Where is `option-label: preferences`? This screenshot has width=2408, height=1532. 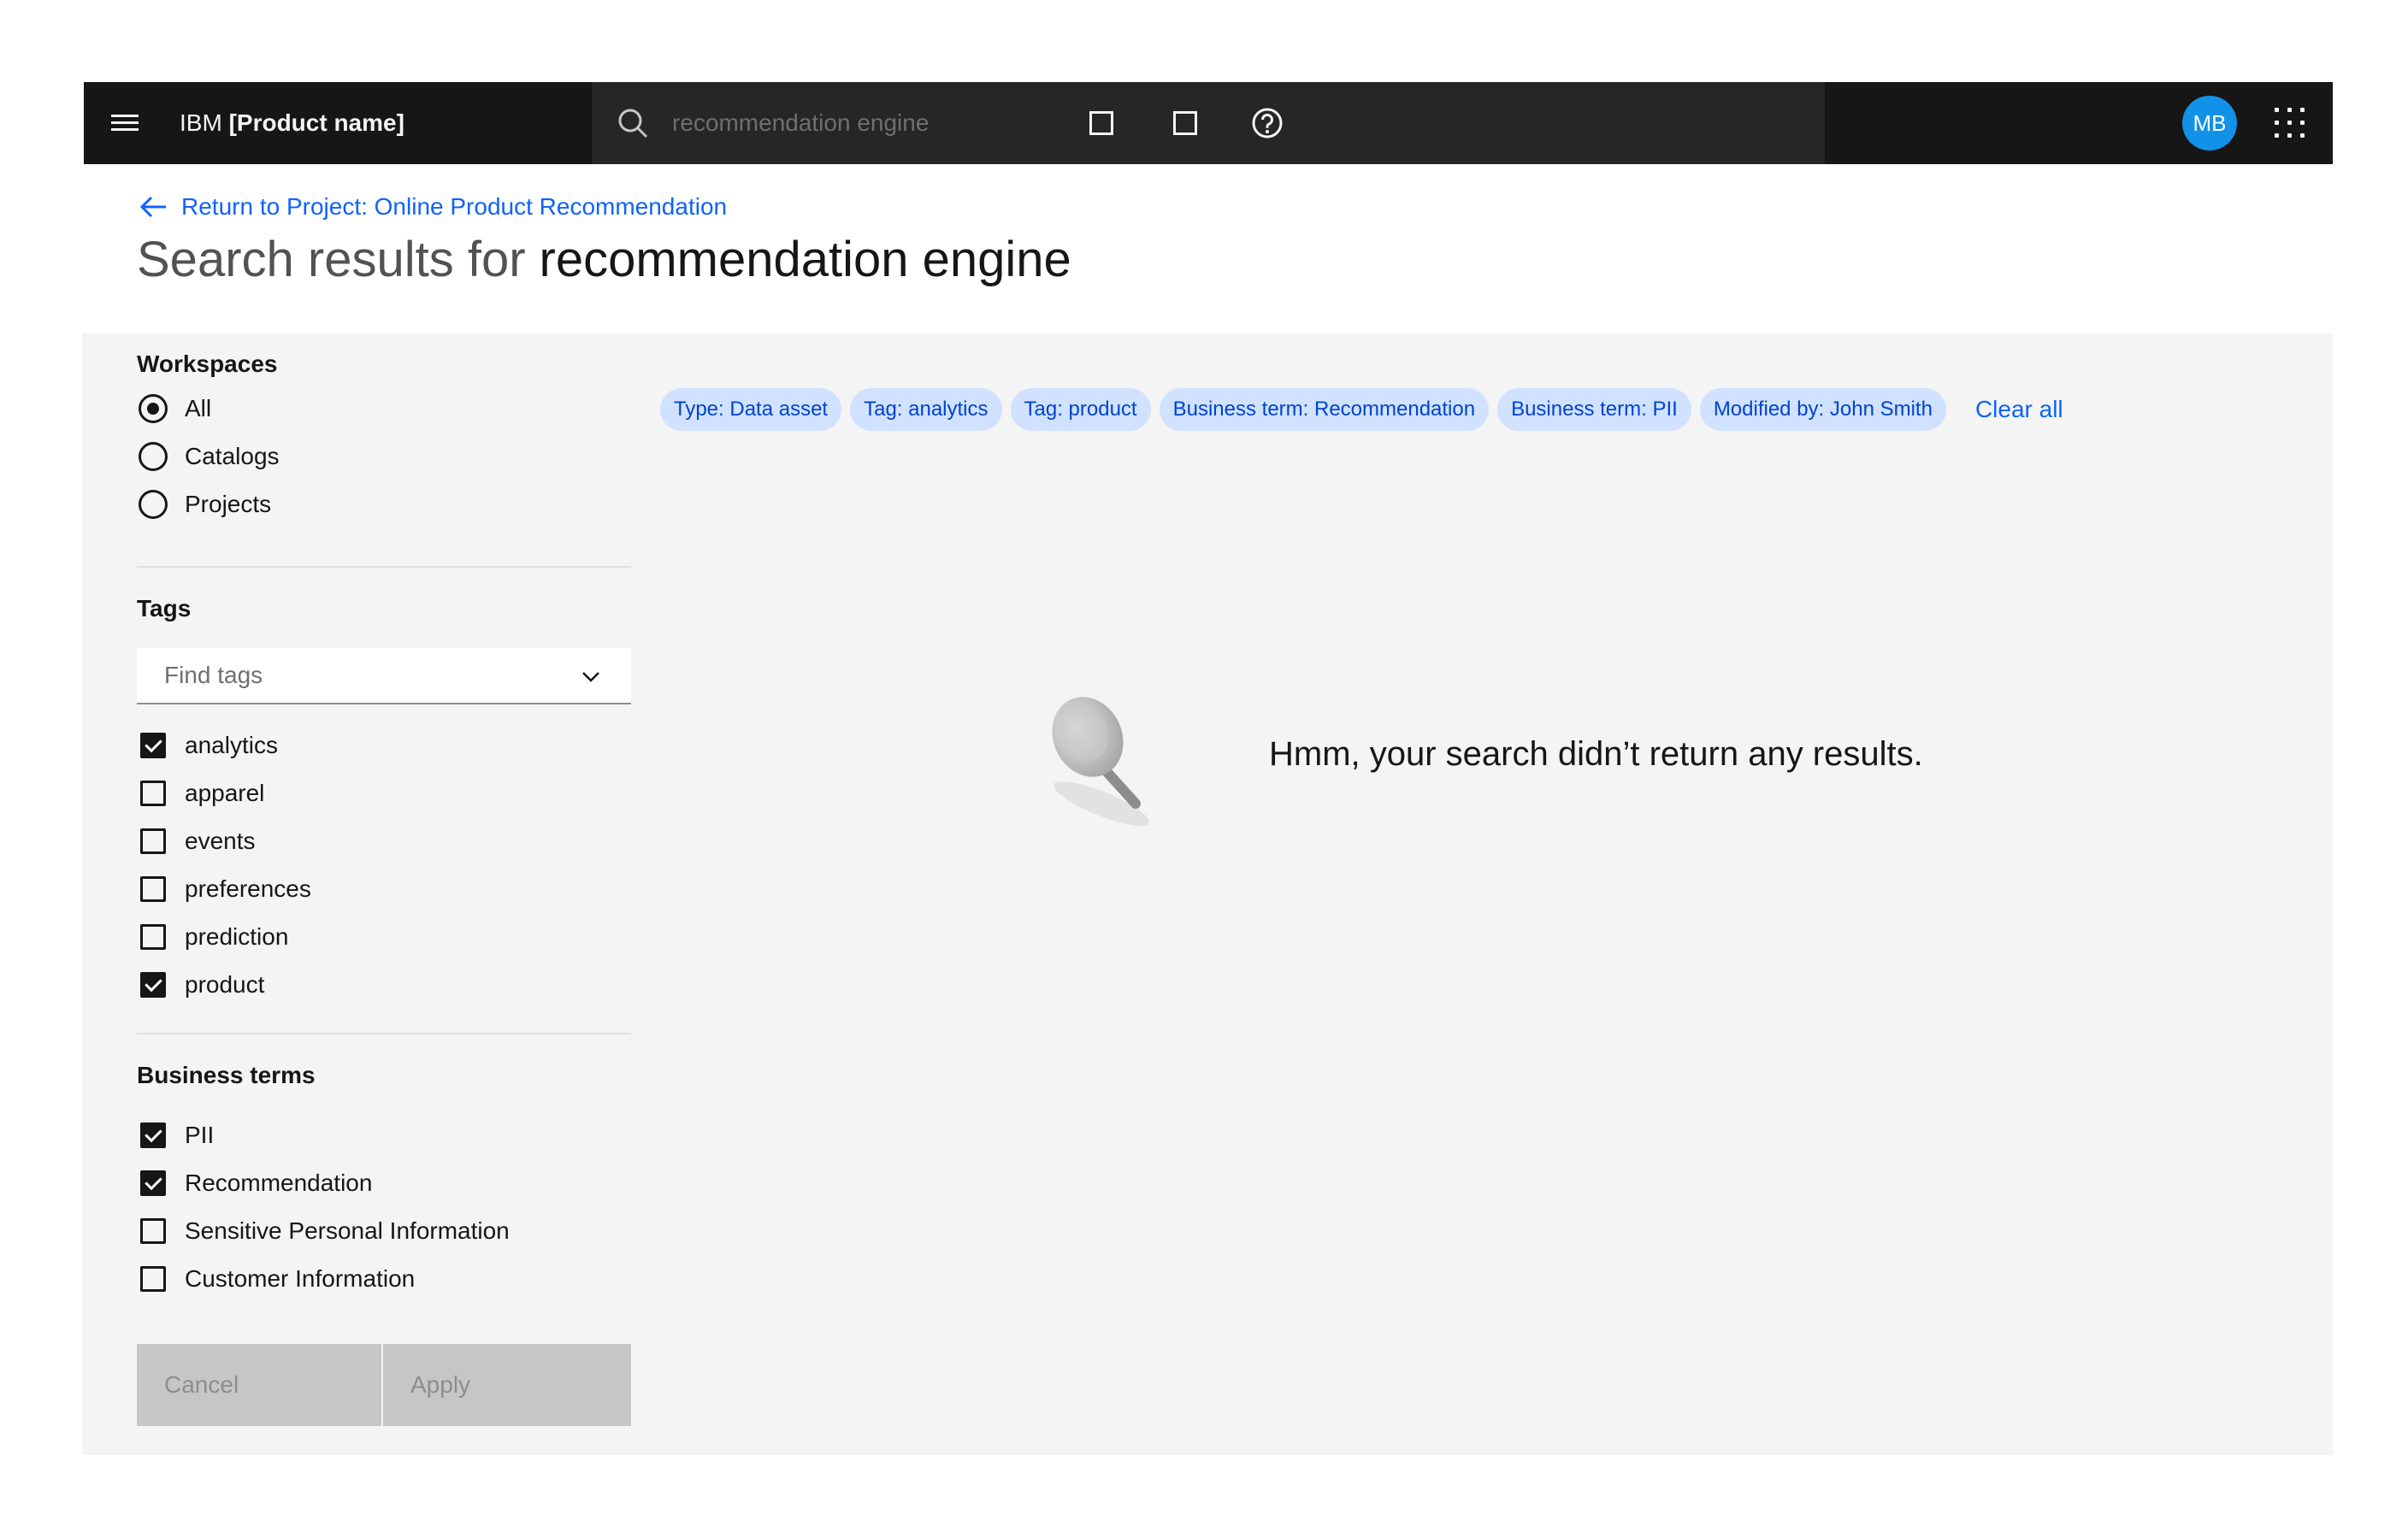 option-label: preferences is located at coordinates (248, 888).